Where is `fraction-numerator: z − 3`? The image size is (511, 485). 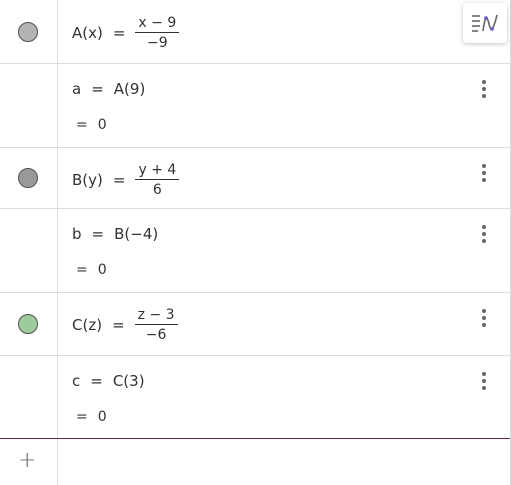
fraction-numerator: z − 3 is located at coordinates (156, 316).